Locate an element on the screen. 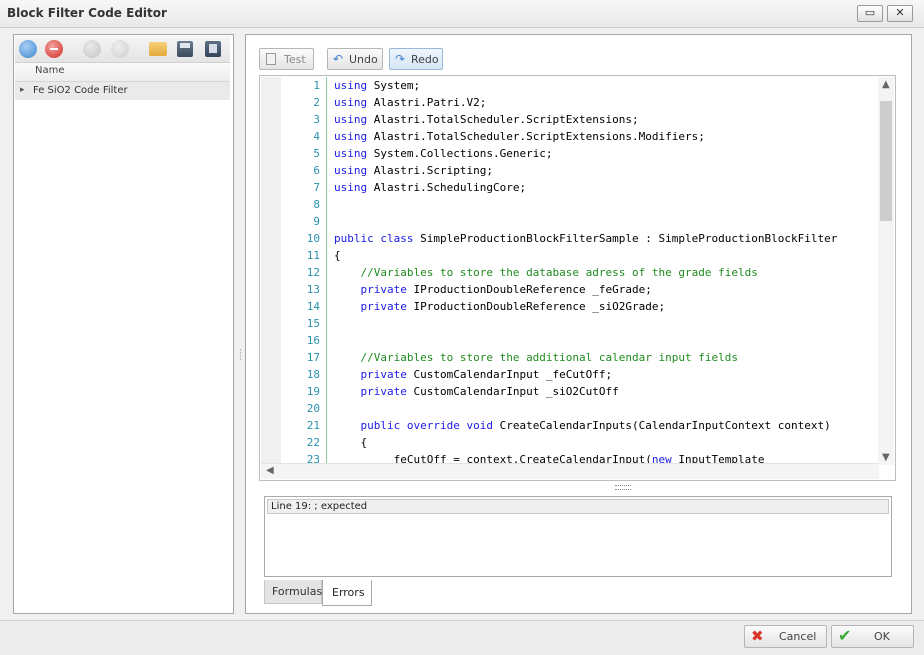 Image resolution: width=924 pixels, height=655 pixels. test-icon is located at coordinates (271, 59).